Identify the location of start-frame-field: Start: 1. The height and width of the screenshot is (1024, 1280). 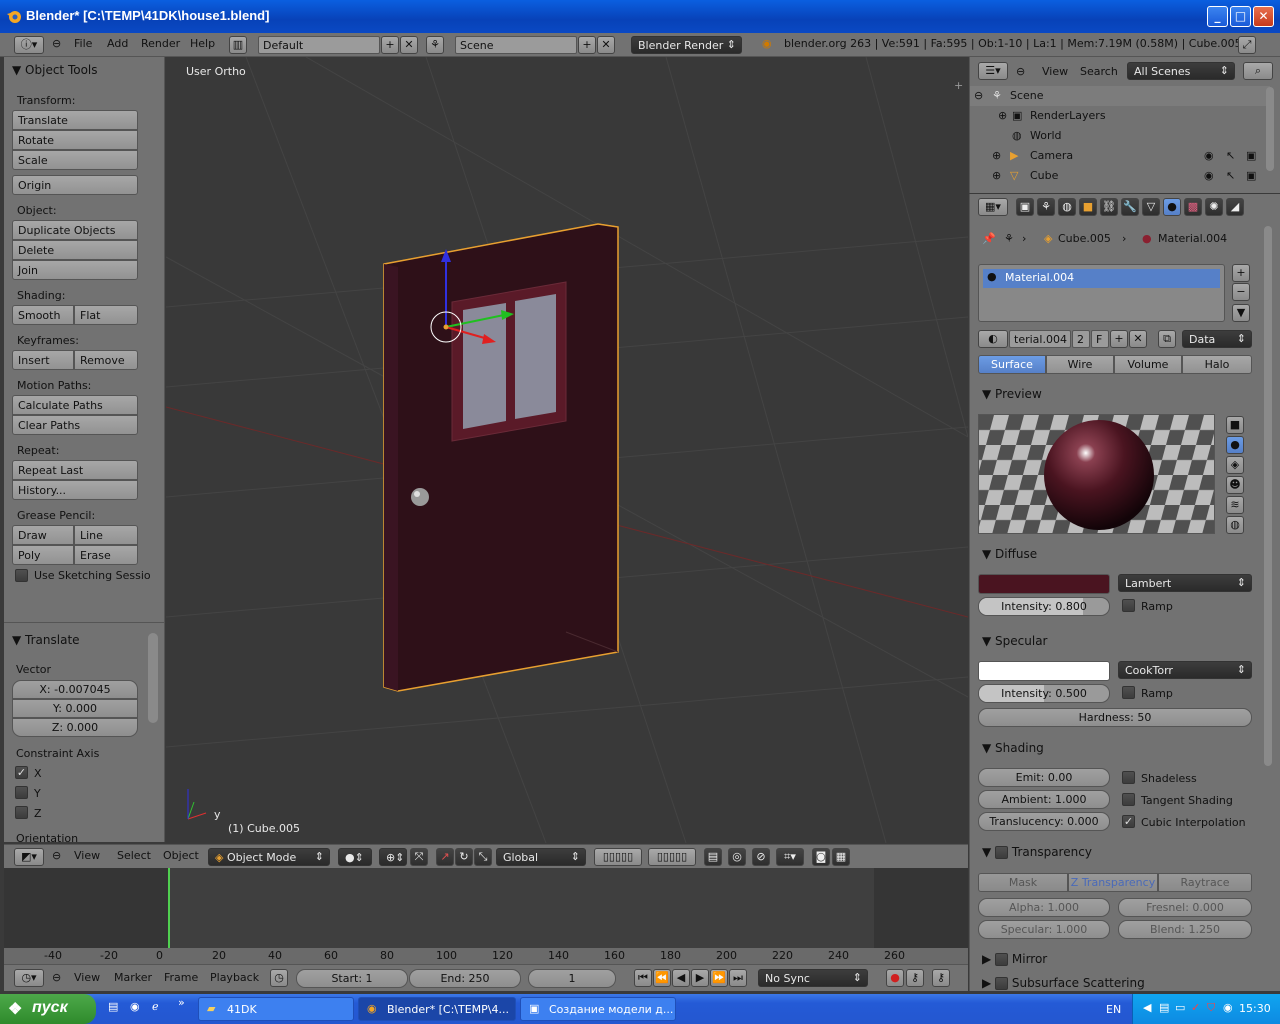
(352, 978).